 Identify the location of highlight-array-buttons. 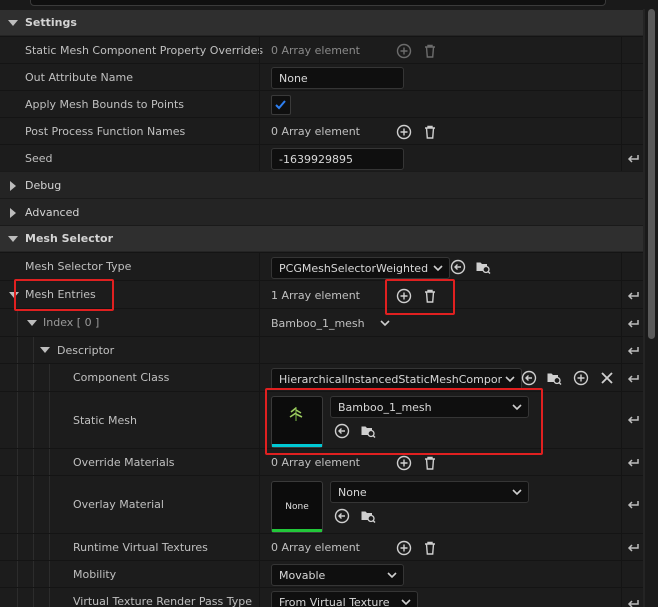
(420, 297).